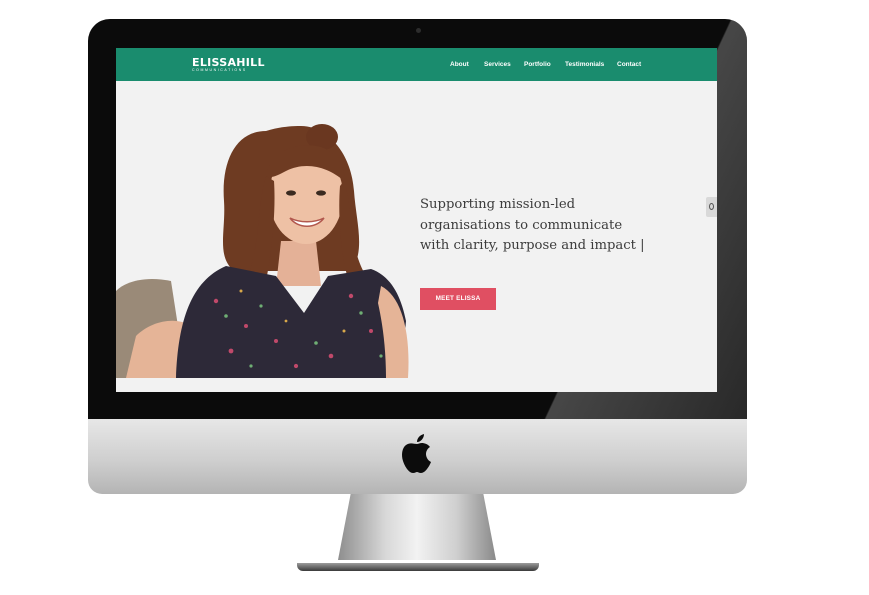 This screenshot has width=869, height=595. Describe the element at coordinates (537, 65) in the screenshot. I see `nav-link-portfolio: Portfolio` at that location.